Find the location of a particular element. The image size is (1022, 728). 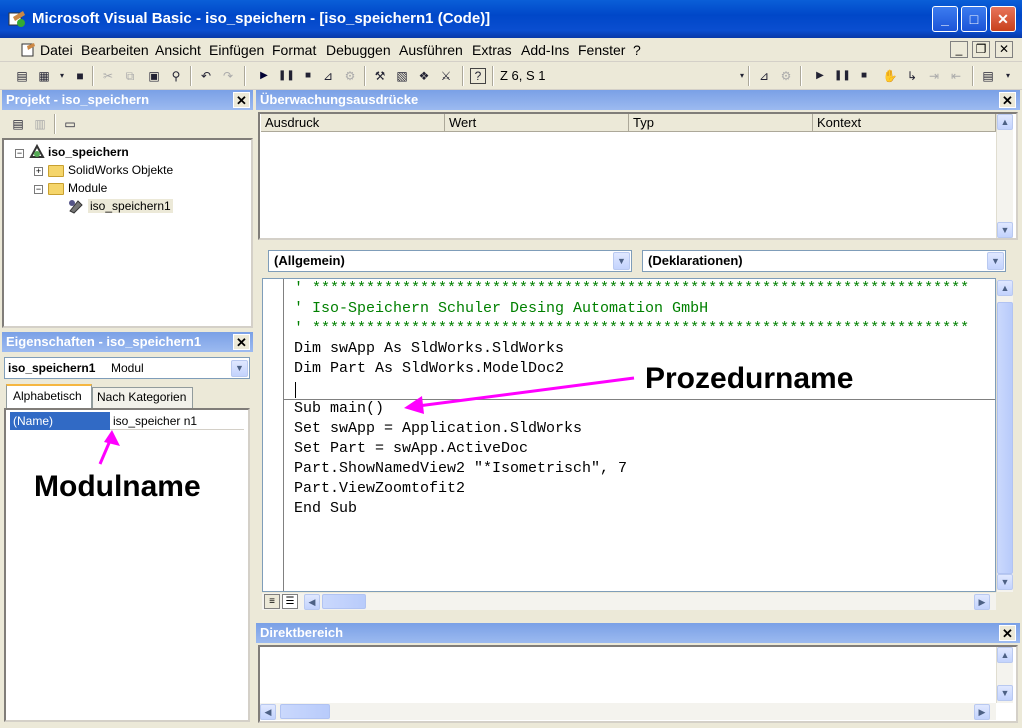

menu-extras: Extras is located at coordinates (492, 50).